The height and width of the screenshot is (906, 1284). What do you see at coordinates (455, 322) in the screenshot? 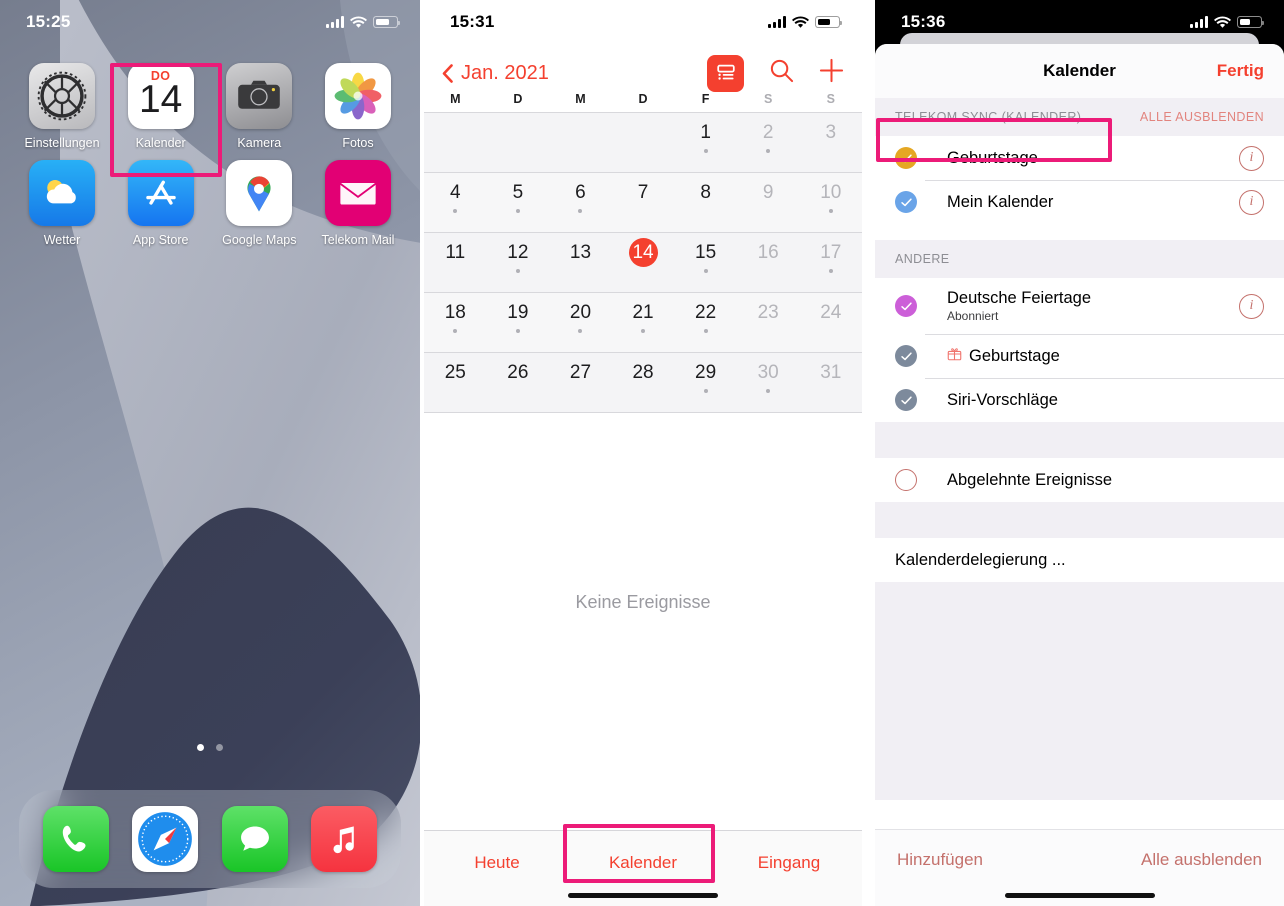
I see `calendar-day-cell: 18` at bounding box center [455, 322].